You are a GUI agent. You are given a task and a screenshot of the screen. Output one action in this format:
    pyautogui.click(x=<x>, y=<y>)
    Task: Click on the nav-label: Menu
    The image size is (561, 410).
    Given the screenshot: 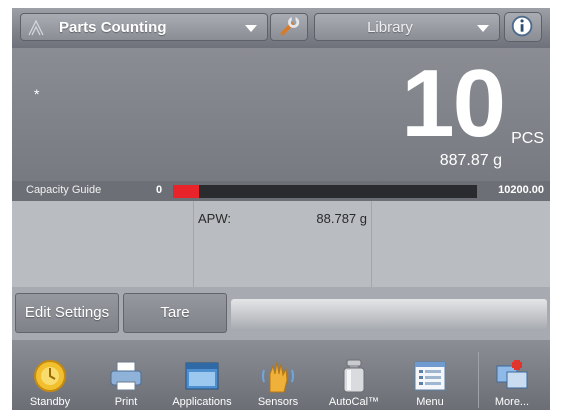 What is the action you would take?
    pyautogui.click(x=430, y=402)
    